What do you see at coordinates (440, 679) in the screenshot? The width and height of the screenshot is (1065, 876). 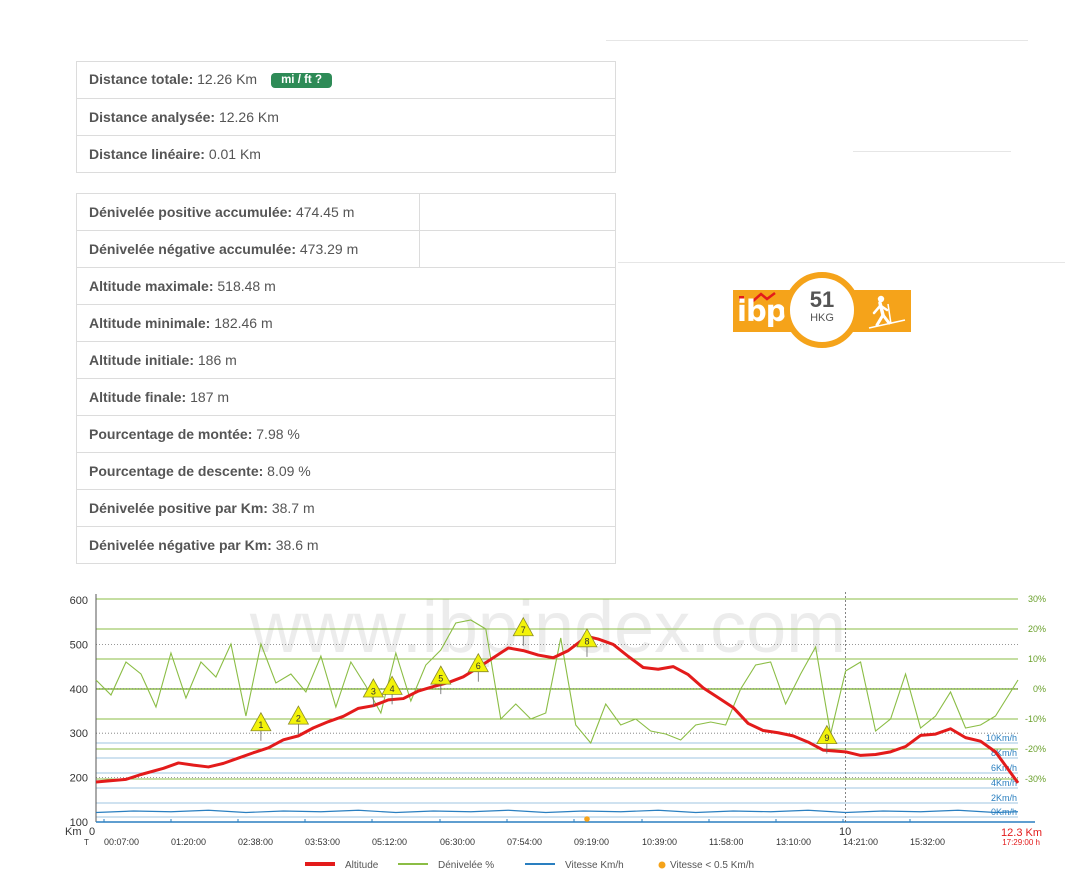 I see `waypoint-label: 5` at bounding box center [440, 679].